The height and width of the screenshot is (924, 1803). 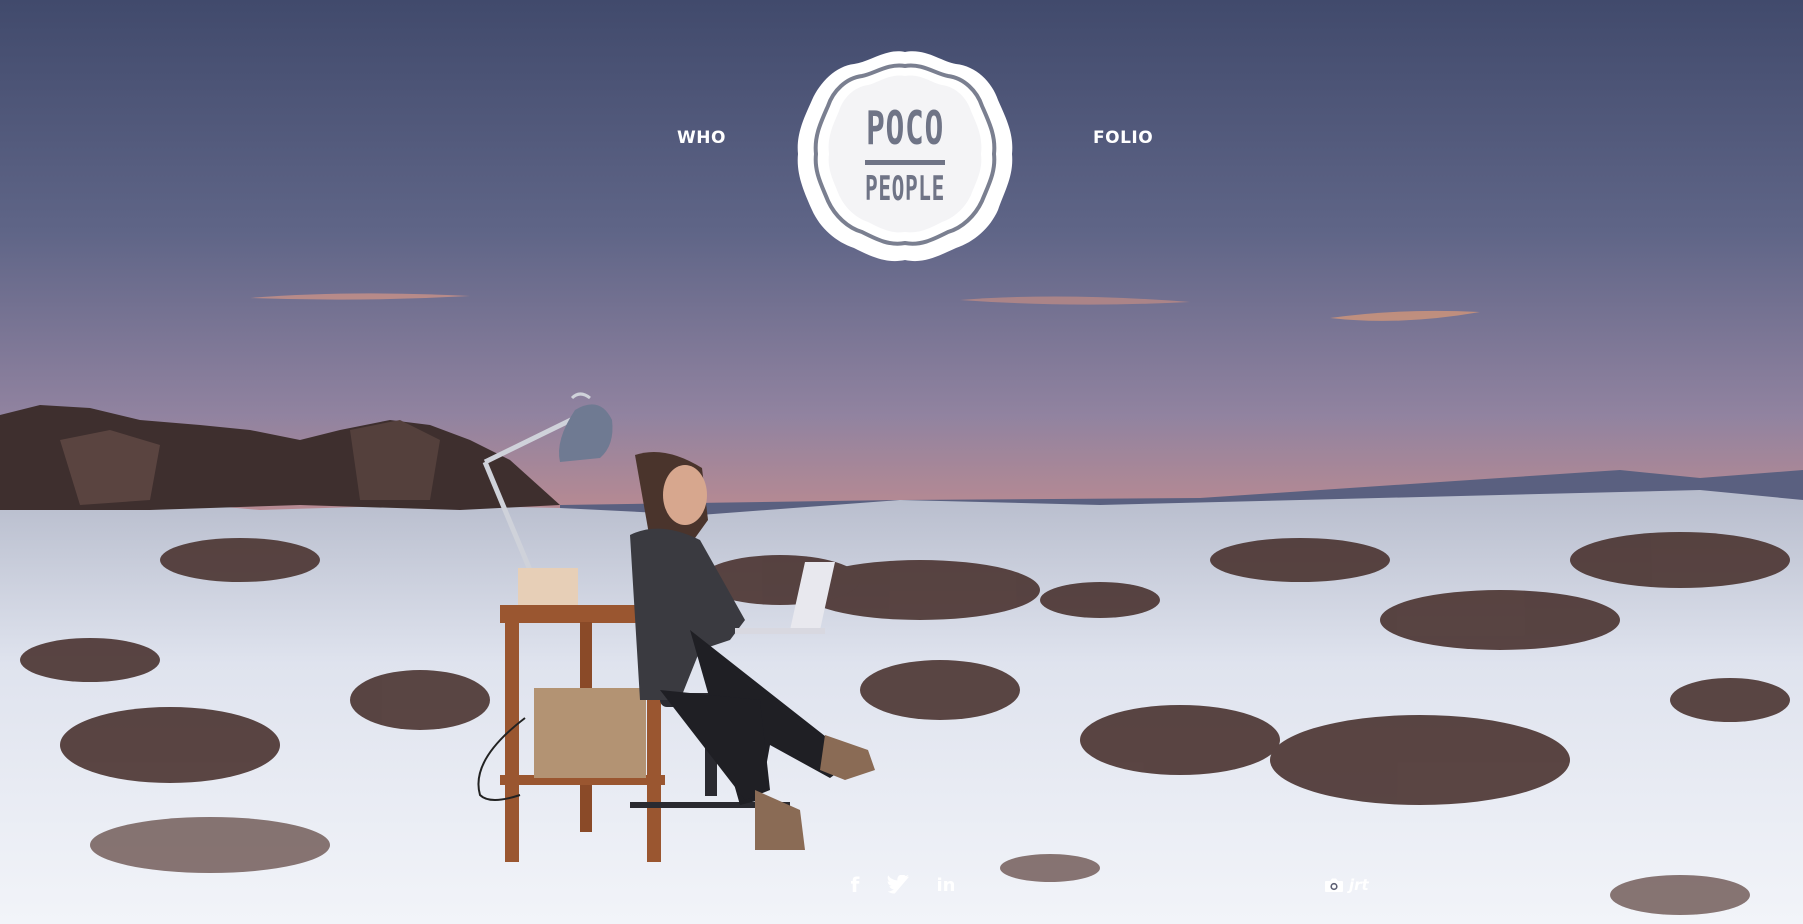 I want to click on logo-divider, so click(x=905, y=162).